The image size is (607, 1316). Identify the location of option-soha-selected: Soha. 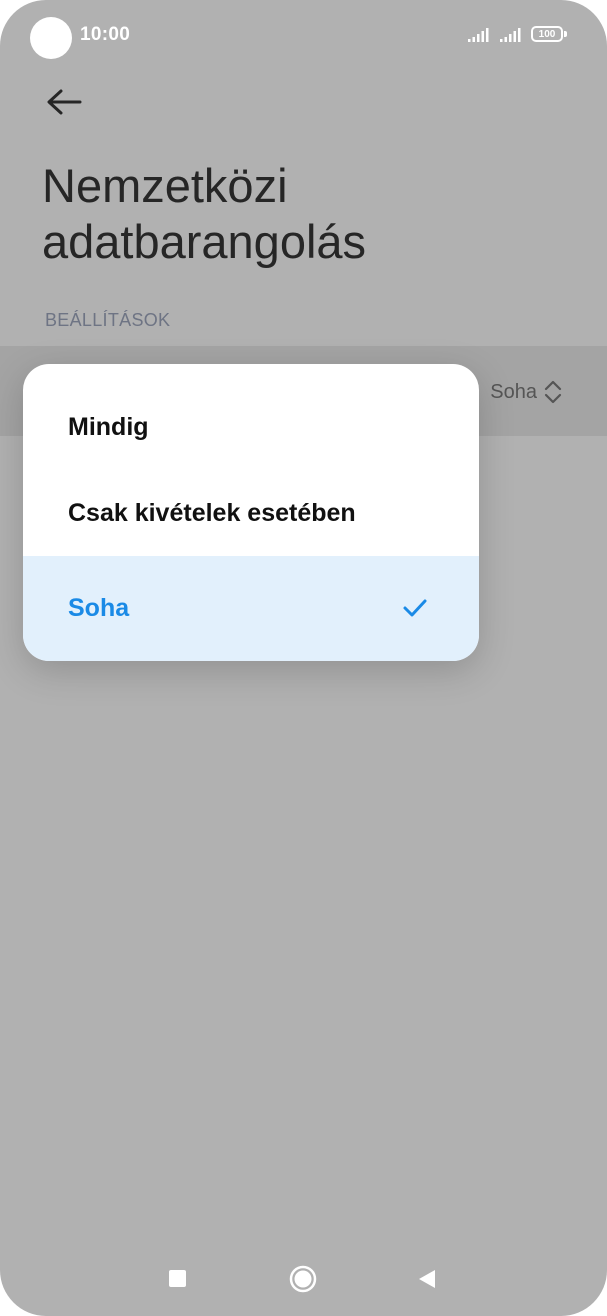
(251, 608).